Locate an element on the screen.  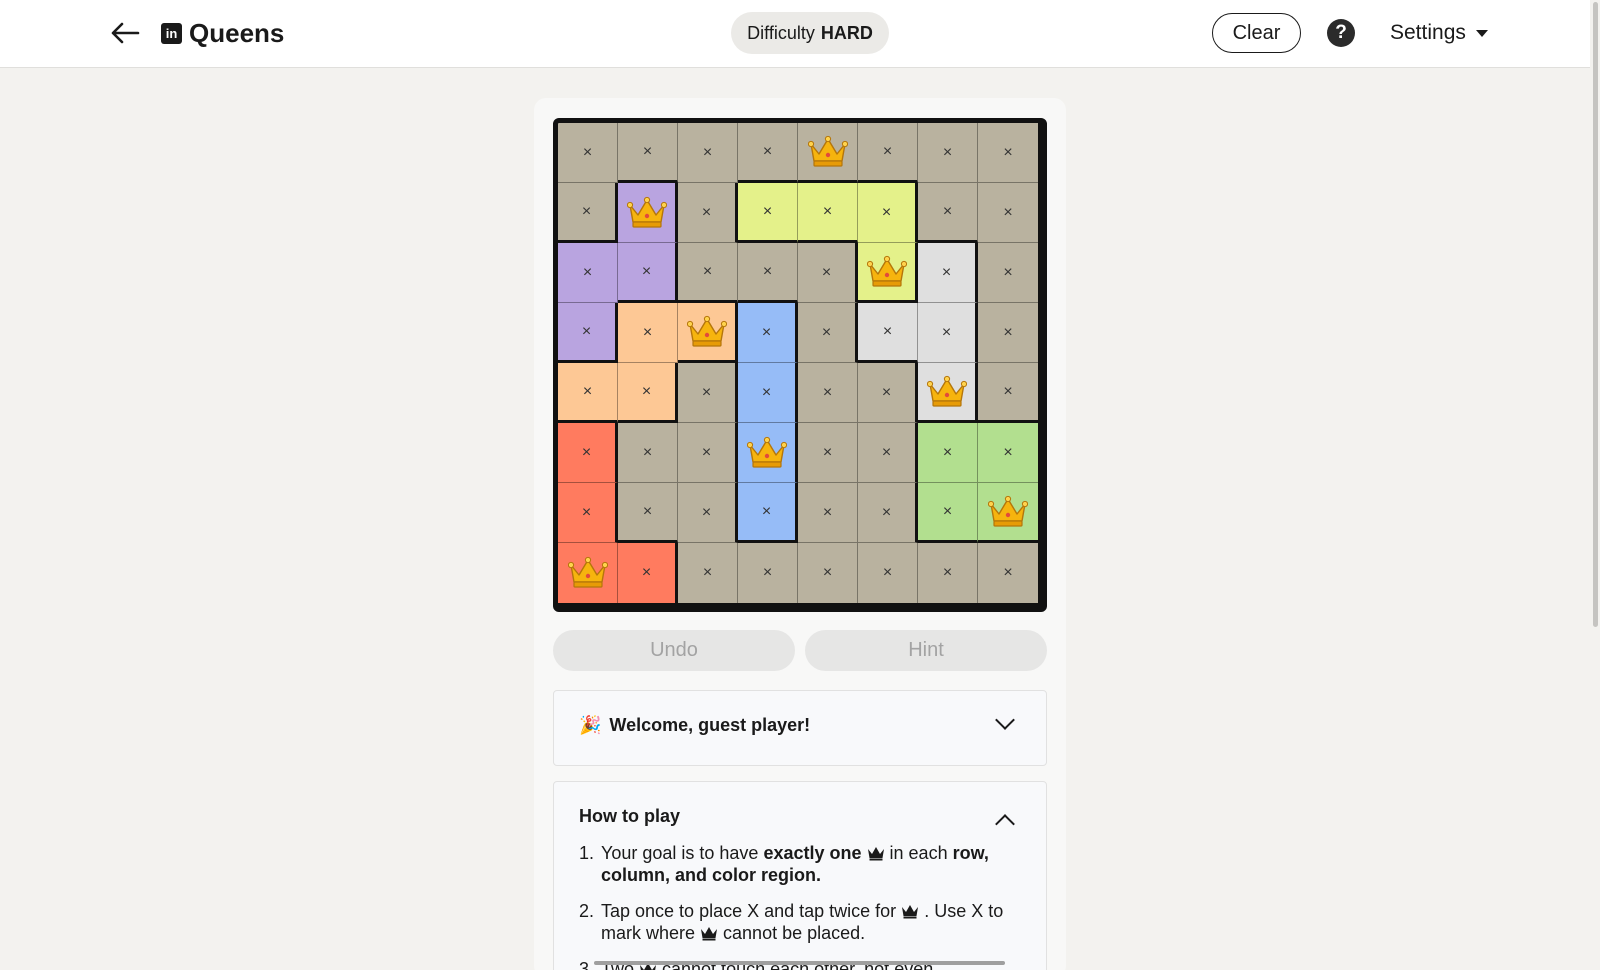
board-cell-r2c2 is located at coordinates (648, 213).